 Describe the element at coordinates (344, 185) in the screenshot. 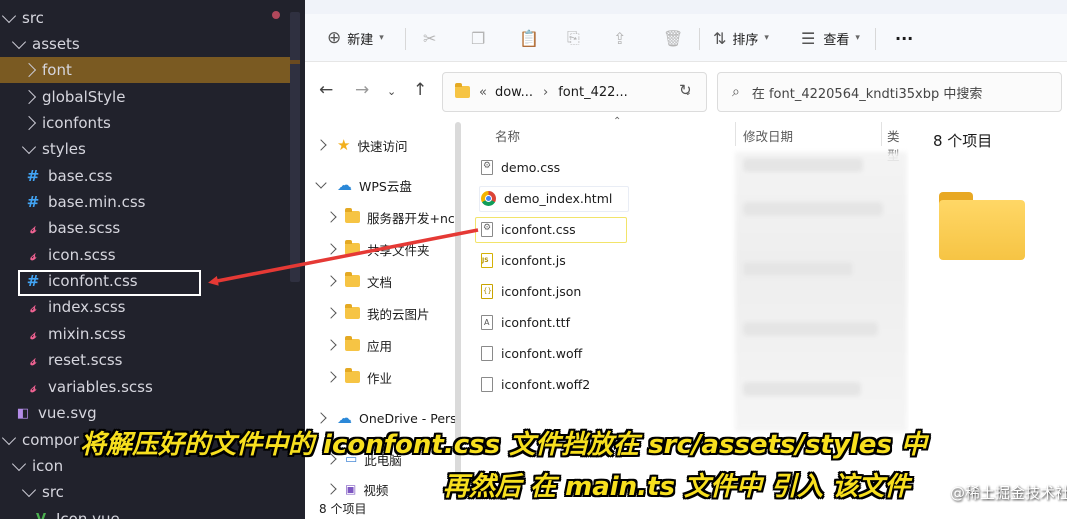

I see `cloud-icon: ☁` at that location.